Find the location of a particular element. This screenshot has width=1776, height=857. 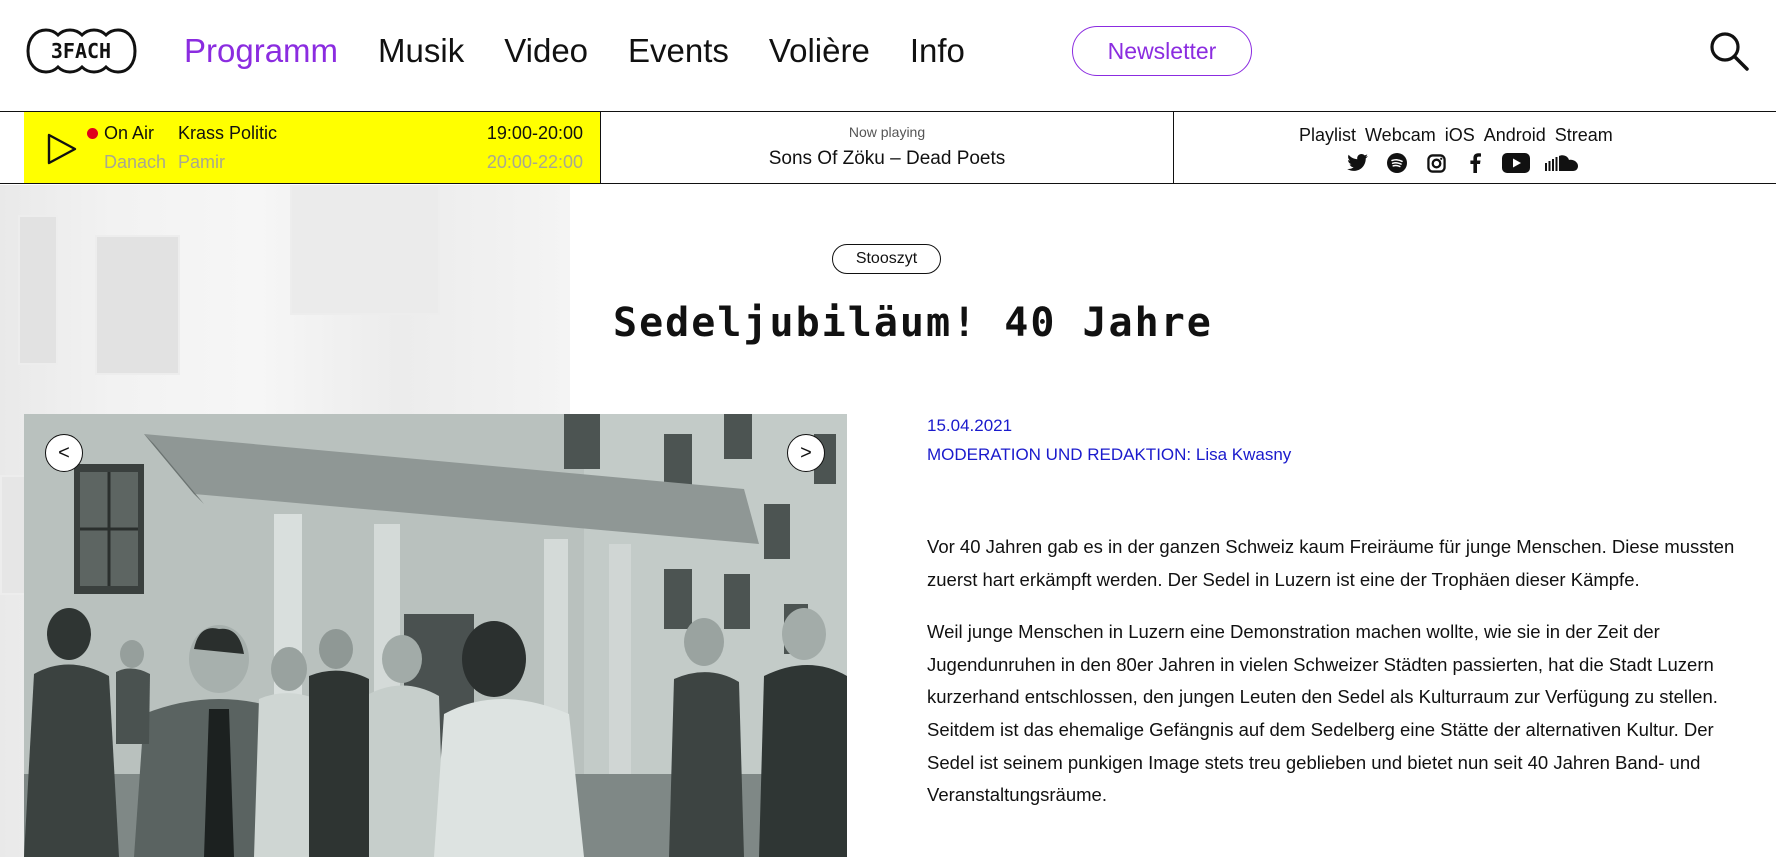

soundcloud-icon is located at coordinates (1562, 163).